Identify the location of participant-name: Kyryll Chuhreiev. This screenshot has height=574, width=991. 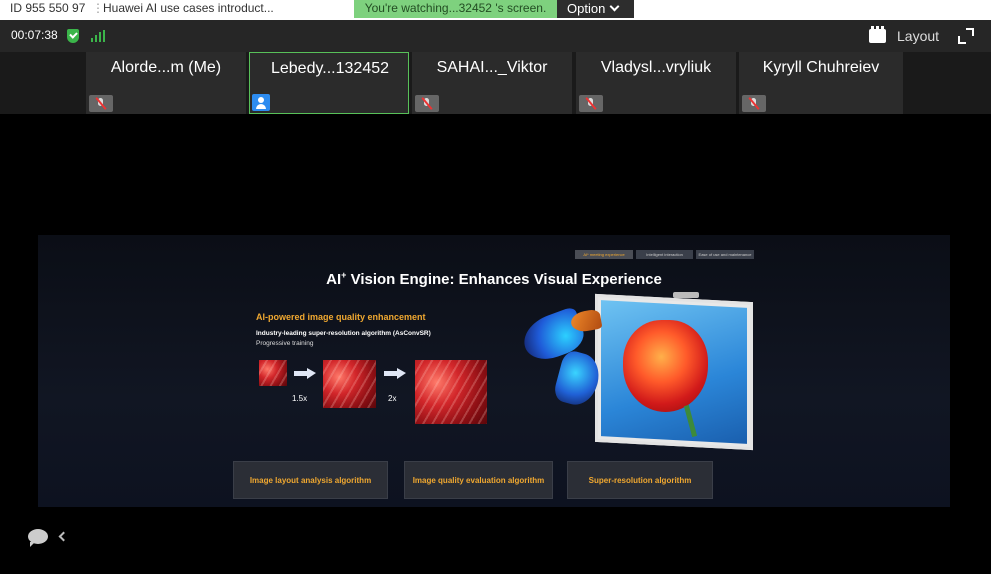
(821, 67).